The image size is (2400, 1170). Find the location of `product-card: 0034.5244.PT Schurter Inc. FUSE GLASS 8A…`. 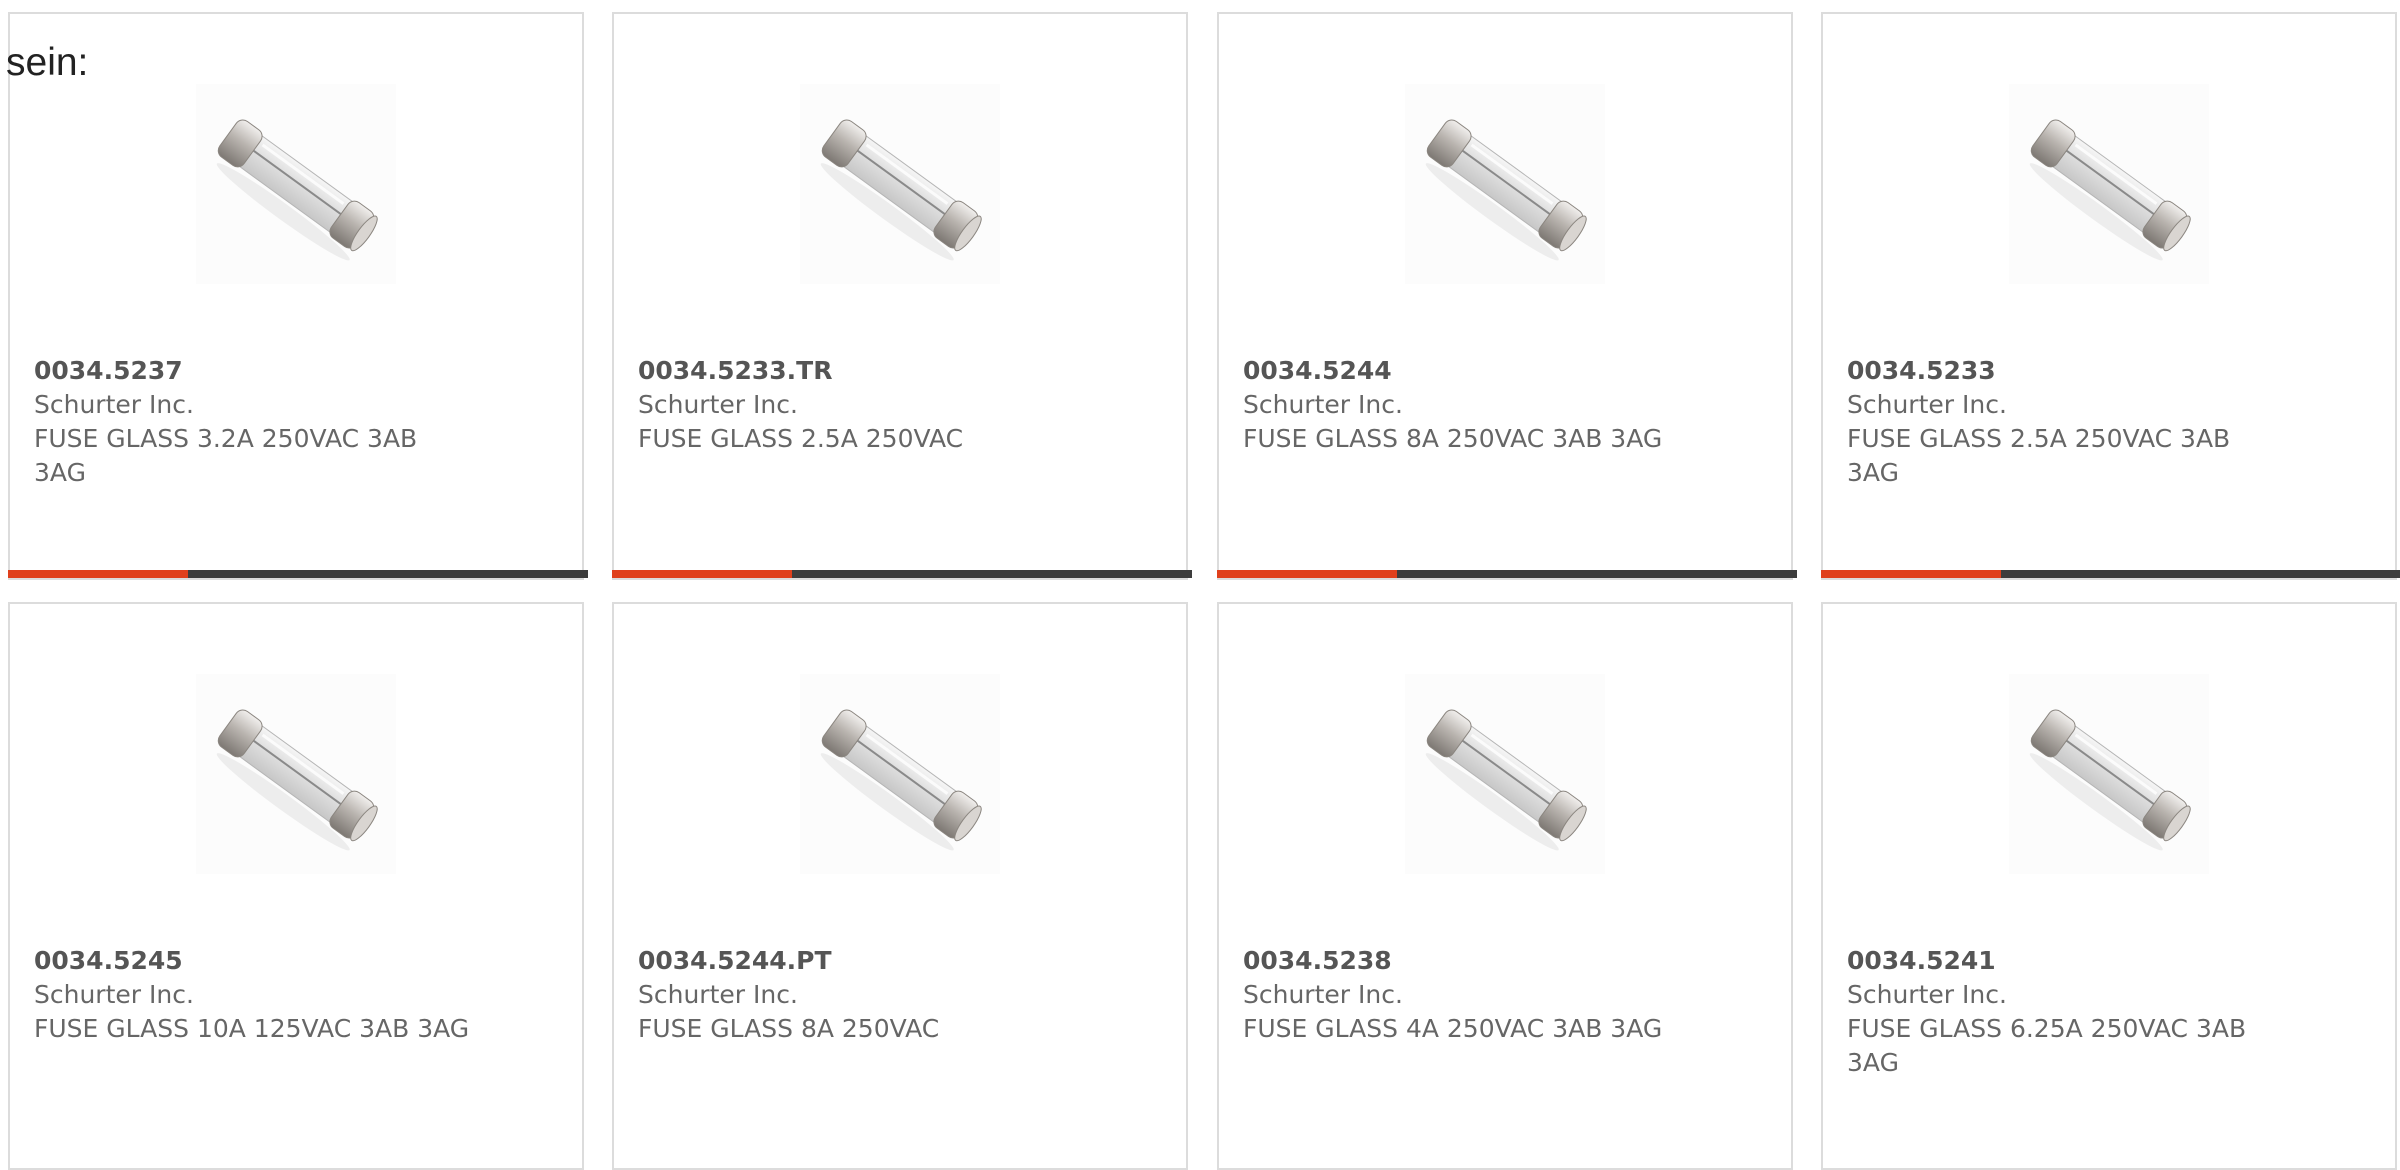

product-card: 0034.5244.PT Schurter Inc. FUSE GLASS 8A… is located at coordinates (900, 886).